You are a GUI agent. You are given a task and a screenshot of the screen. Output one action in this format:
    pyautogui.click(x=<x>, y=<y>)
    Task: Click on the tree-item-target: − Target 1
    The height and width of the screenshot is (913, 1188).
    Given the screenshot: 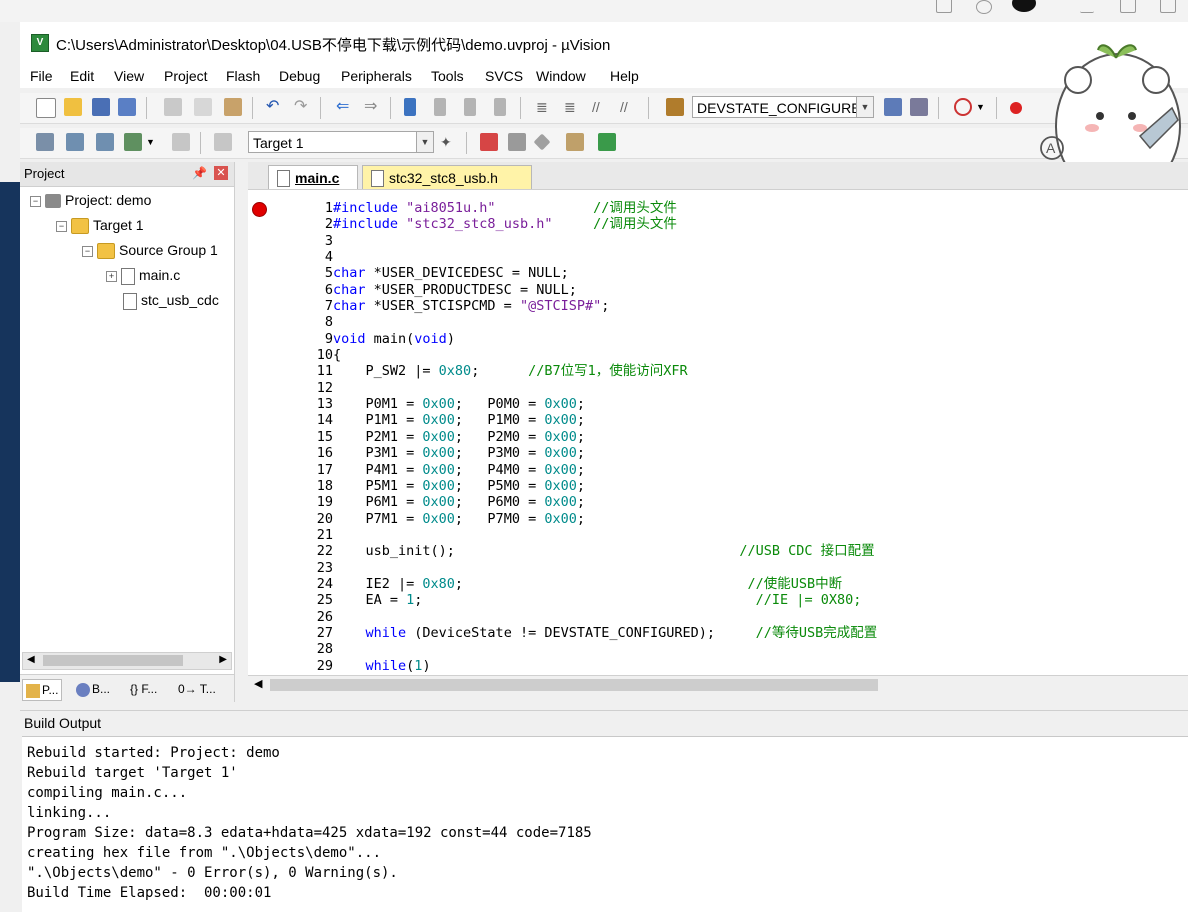 What is the action you would take?
    pyautogui.click(x=100, y=225)
    